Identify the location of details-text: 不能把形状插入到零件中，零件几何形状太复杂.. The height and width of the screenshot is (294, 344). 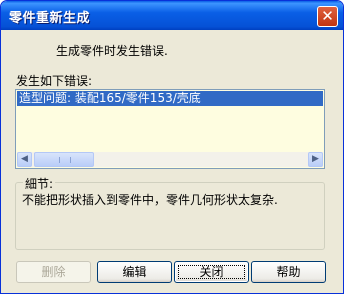
(150, 200).